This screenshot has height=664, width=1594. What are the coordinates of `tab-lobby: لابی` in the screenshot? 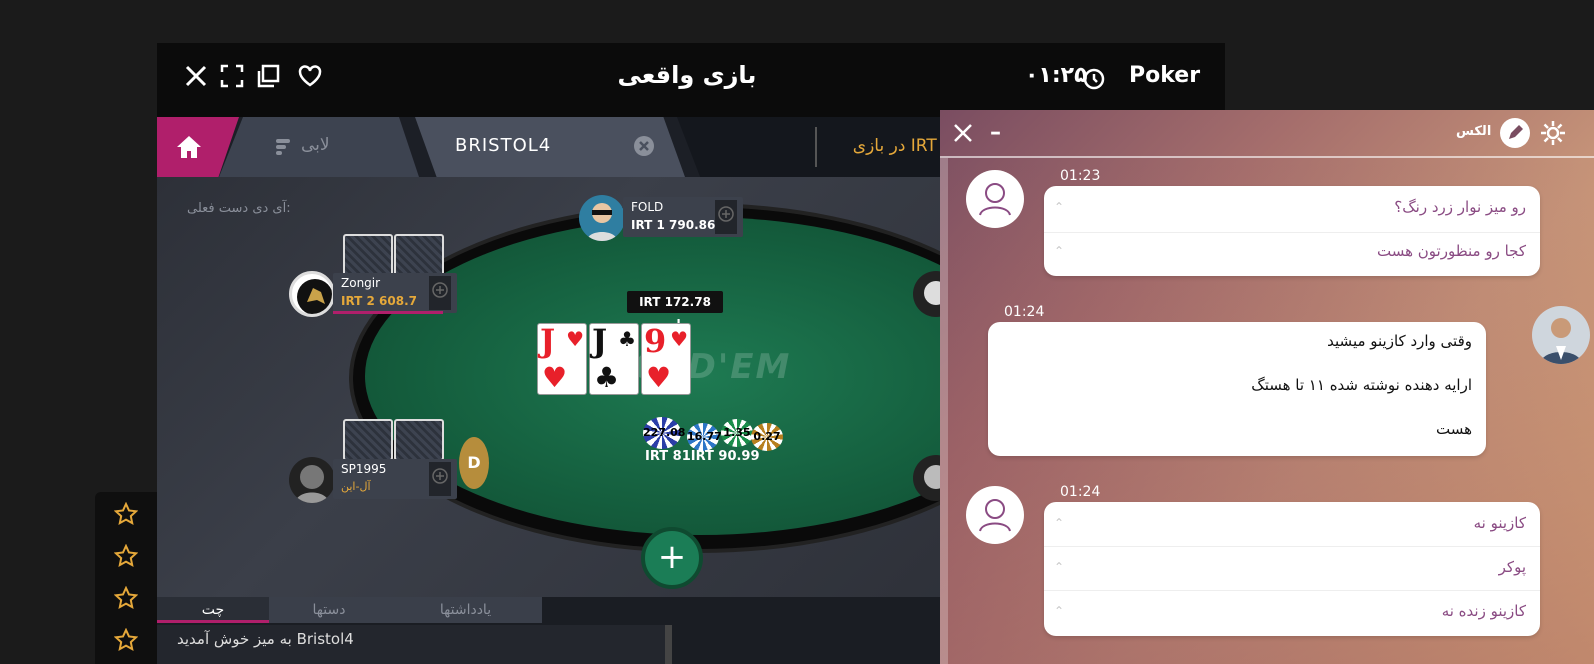 It's located at (319, 147).